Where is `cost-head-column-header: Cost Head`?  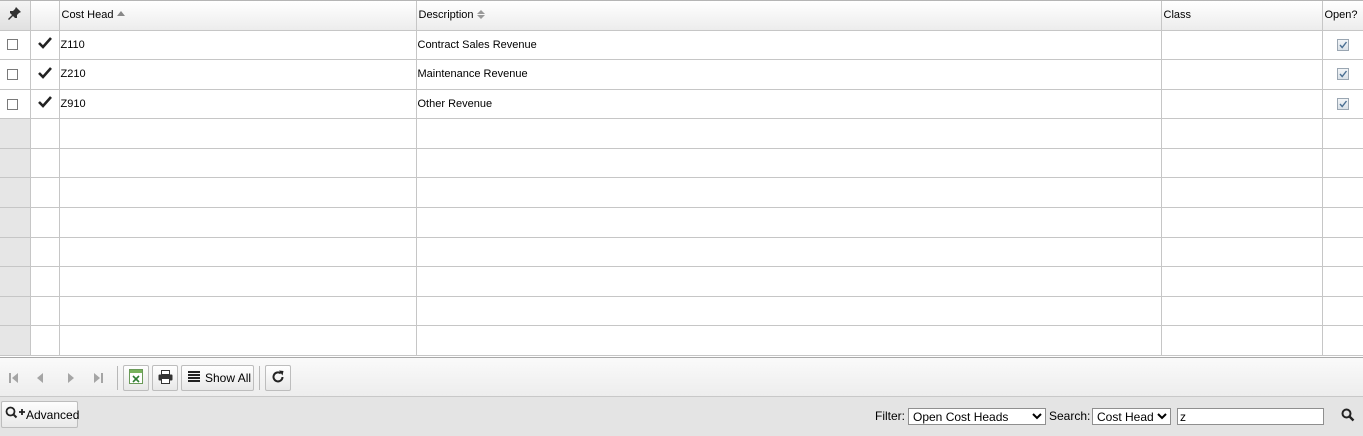 cost-head-column-header: Cost Head is located at coordinates (238, 16).